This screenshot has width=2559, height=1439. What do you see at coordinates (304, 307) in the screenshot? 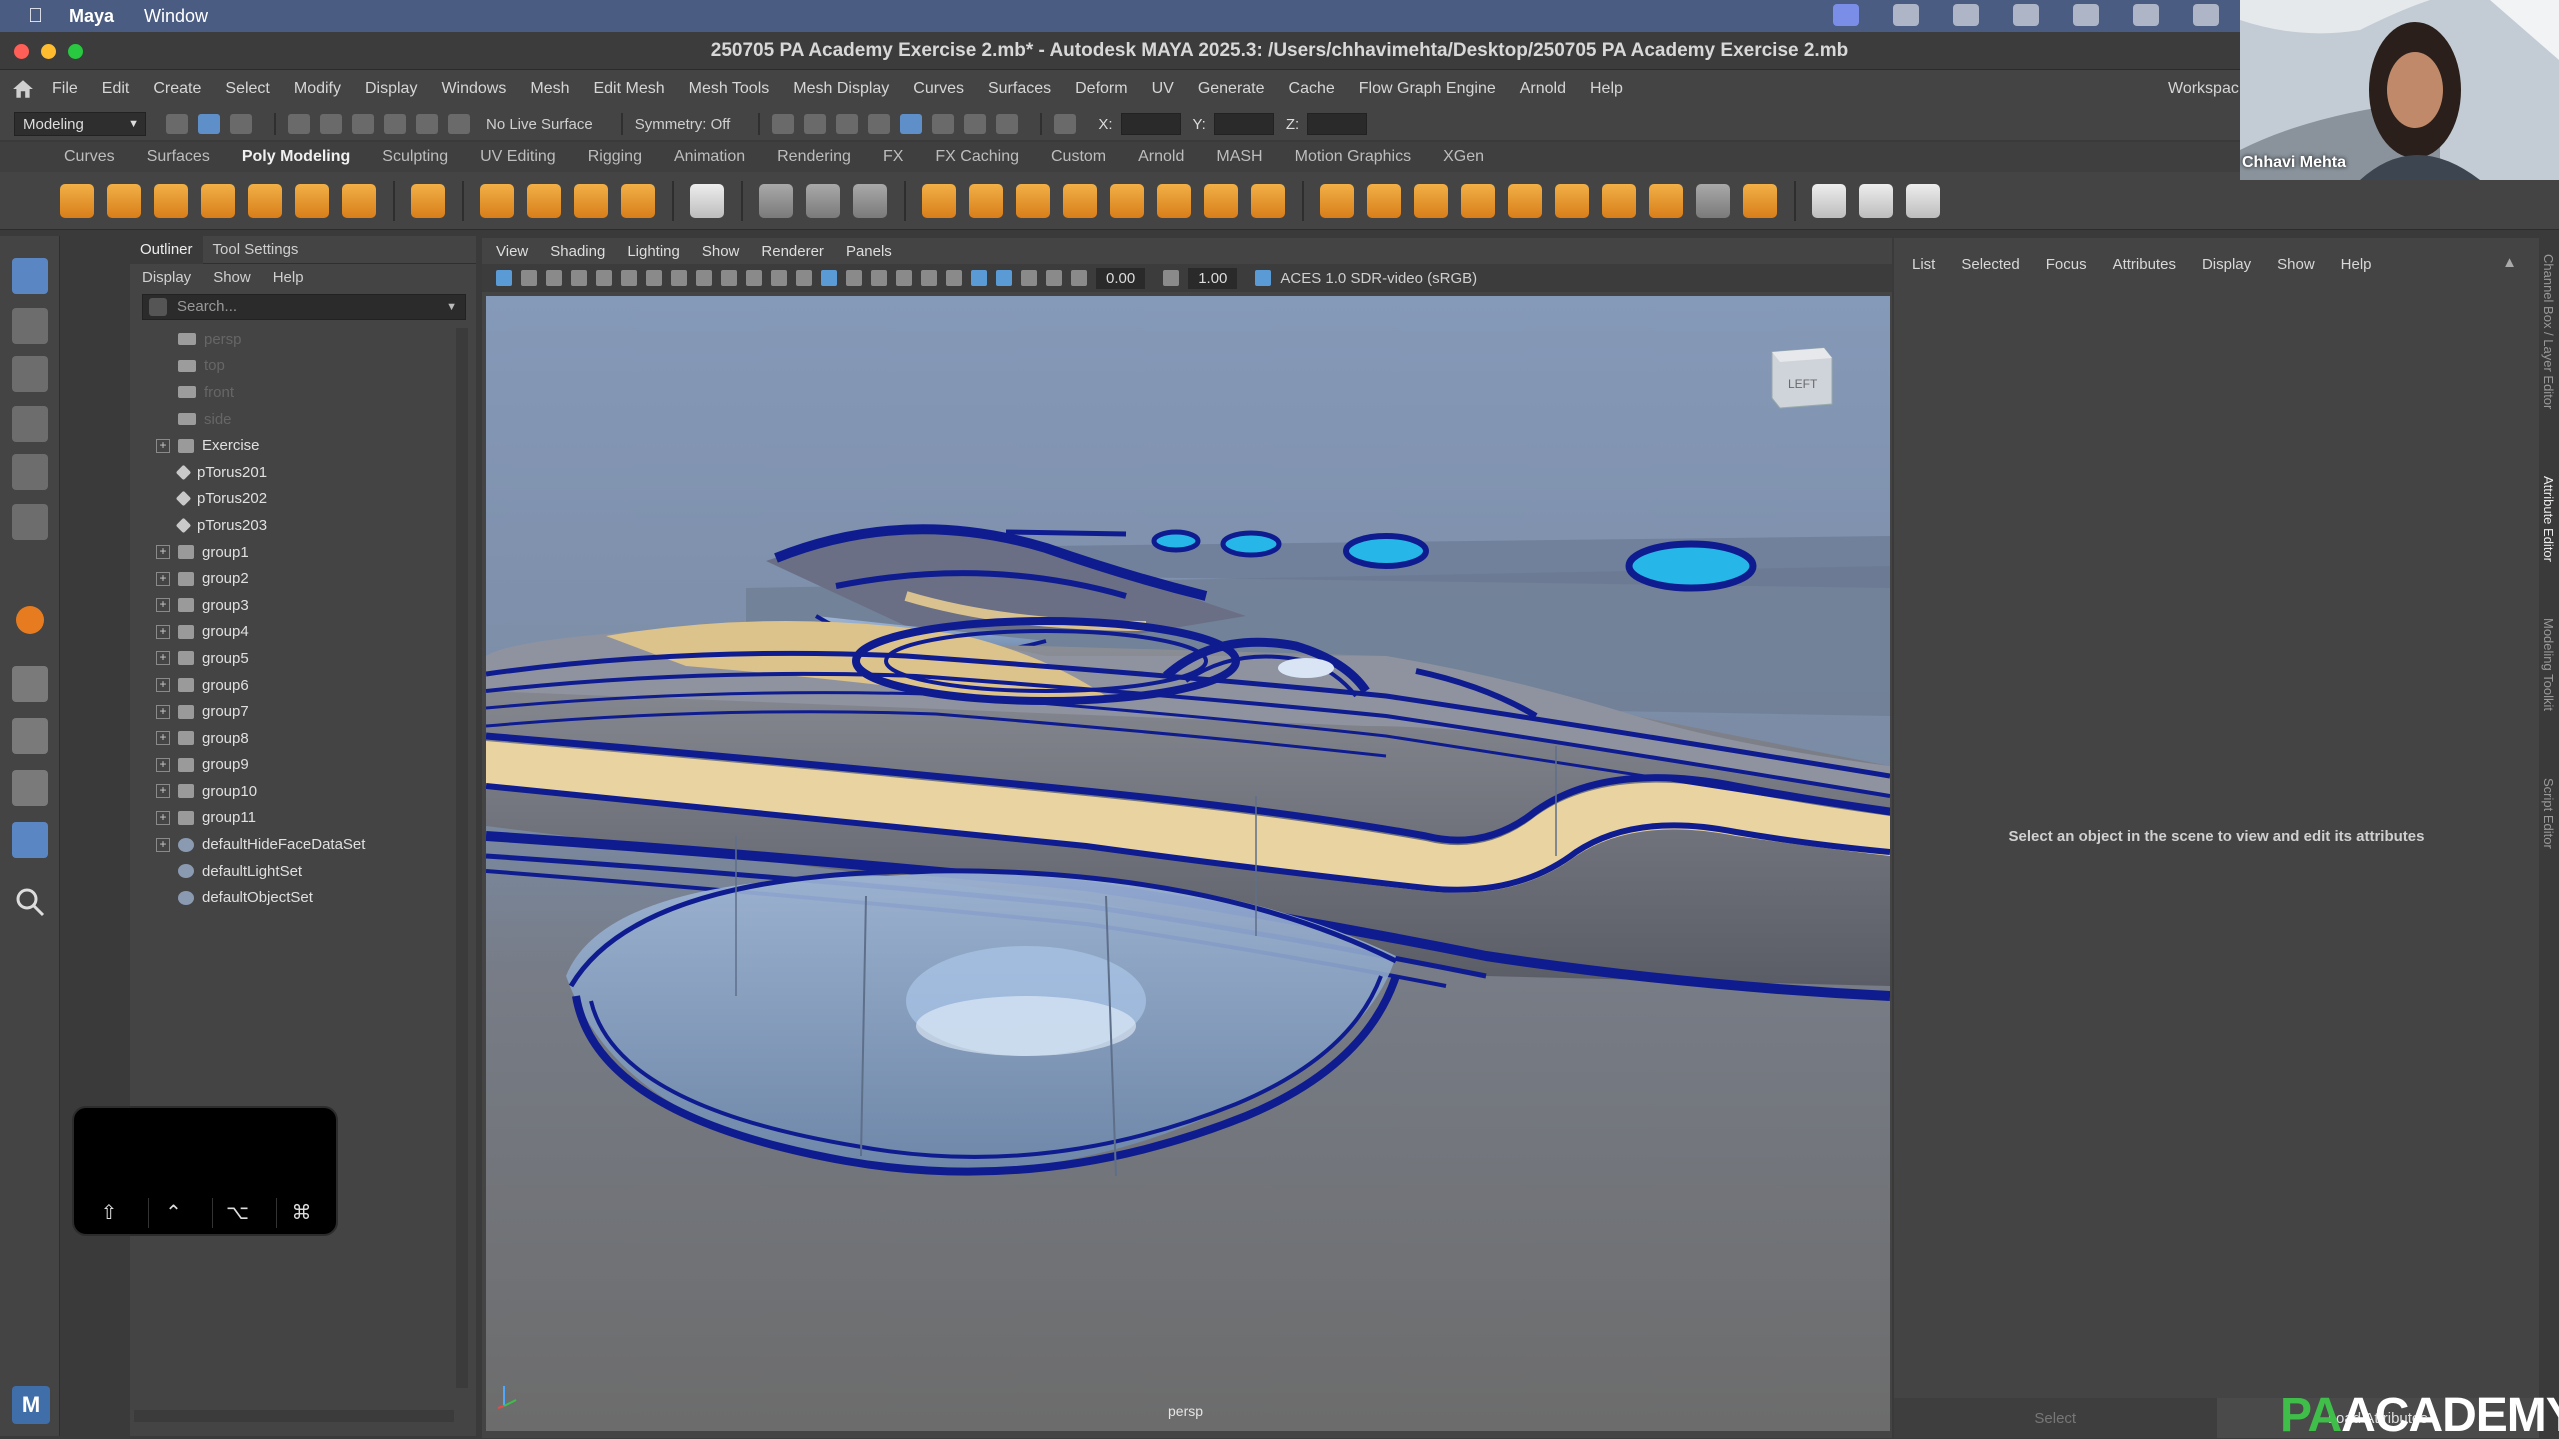
I see `outliner-search-input: Search... ▼` at bounding box center [304, 307].